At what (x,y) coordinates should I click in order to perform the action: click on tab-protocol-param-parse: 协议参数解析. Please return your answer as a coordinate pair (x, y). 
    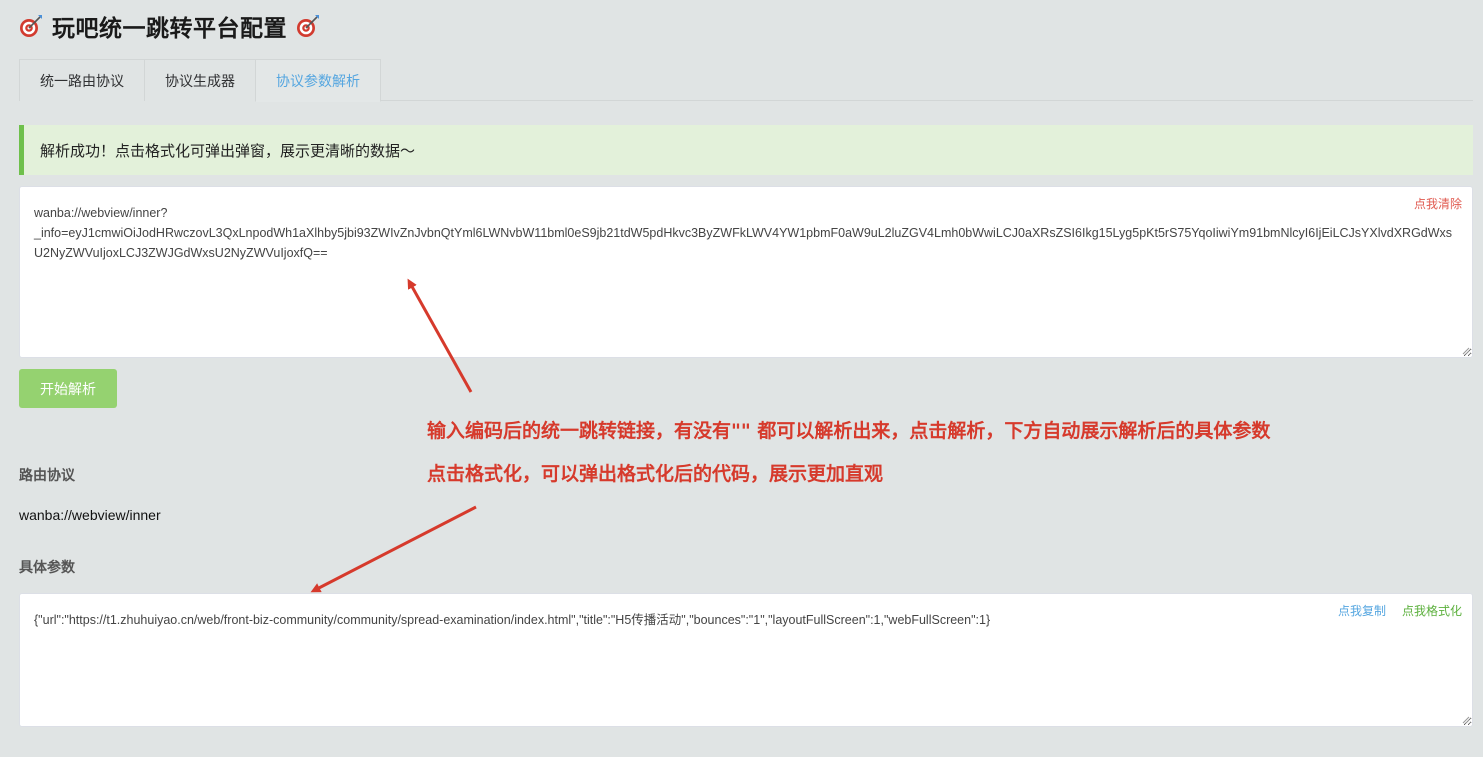
    Looking at the image, I should click on (318, 80).